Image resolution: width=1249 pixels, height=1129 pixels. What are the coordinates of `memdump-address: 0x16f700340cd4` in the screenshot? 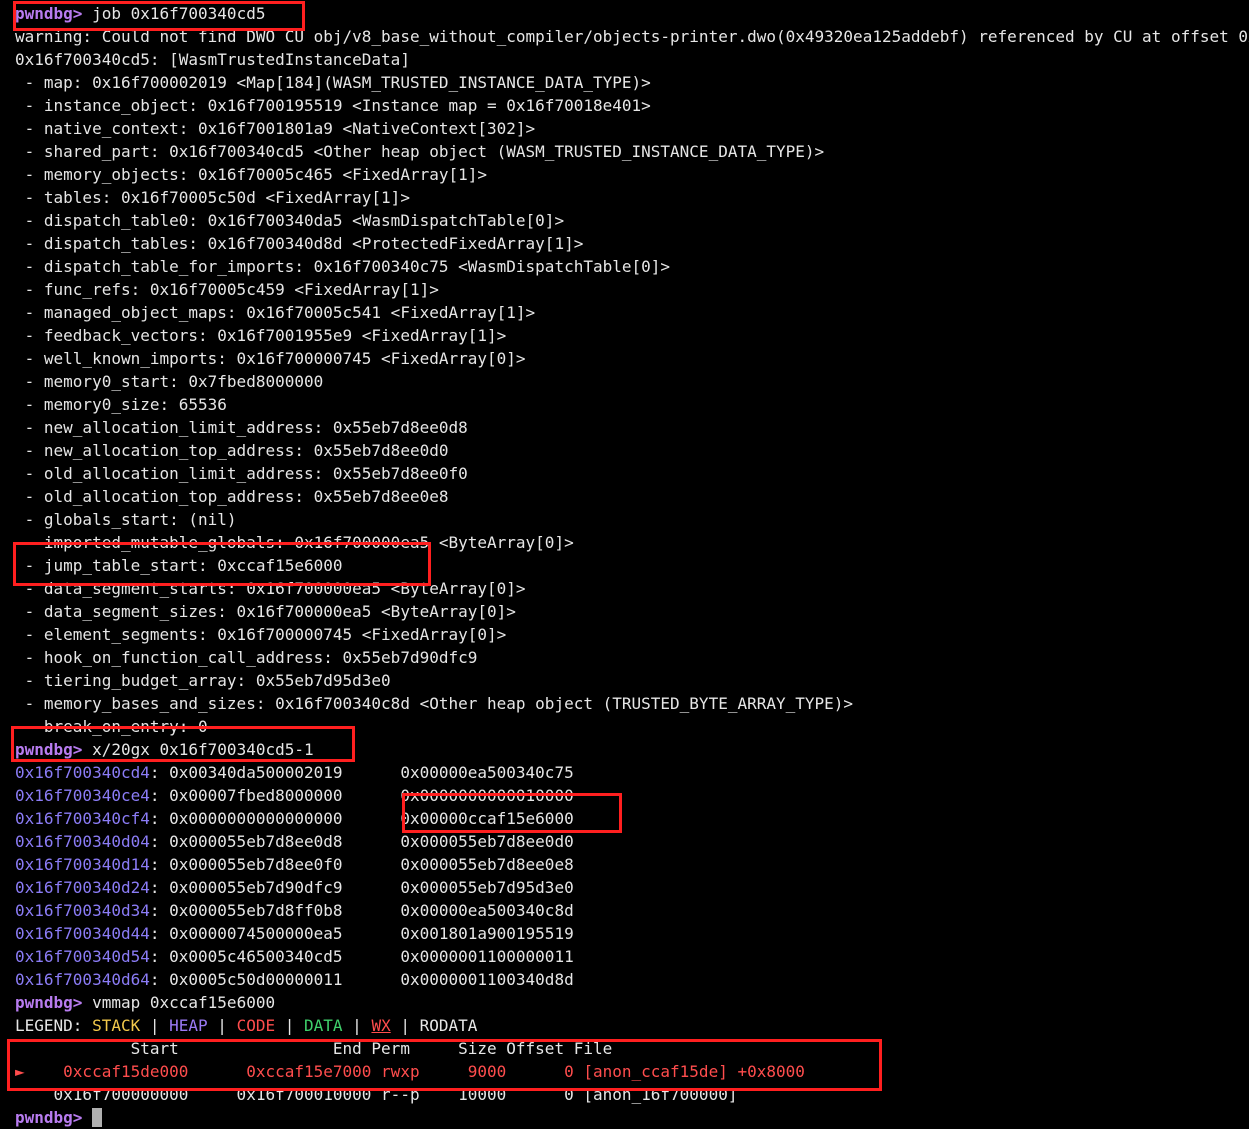 It's located at (82, 772).